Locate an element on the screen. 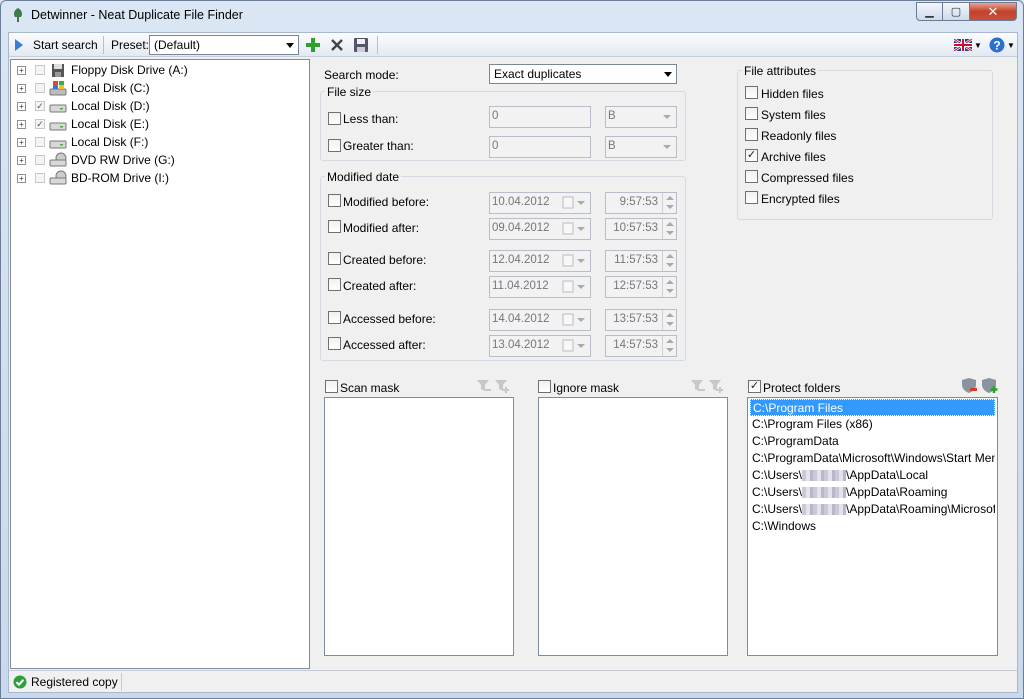  greater-than-checkbox is located at coordinates (334, 145).